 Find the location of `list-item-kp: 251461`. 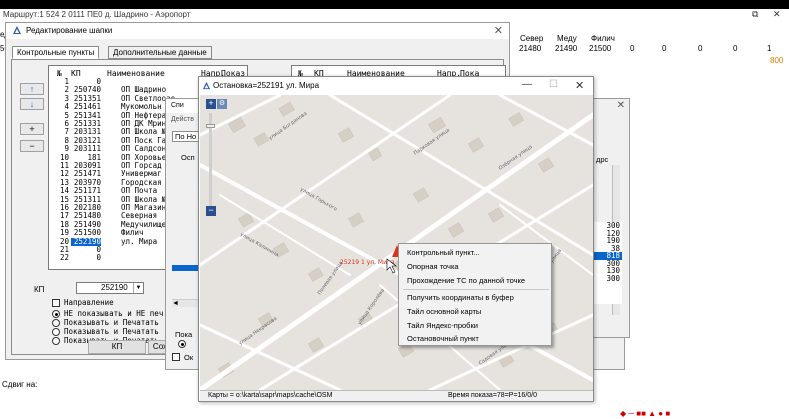

list-item-kp: 251461 is located at coordinates (87, 107).